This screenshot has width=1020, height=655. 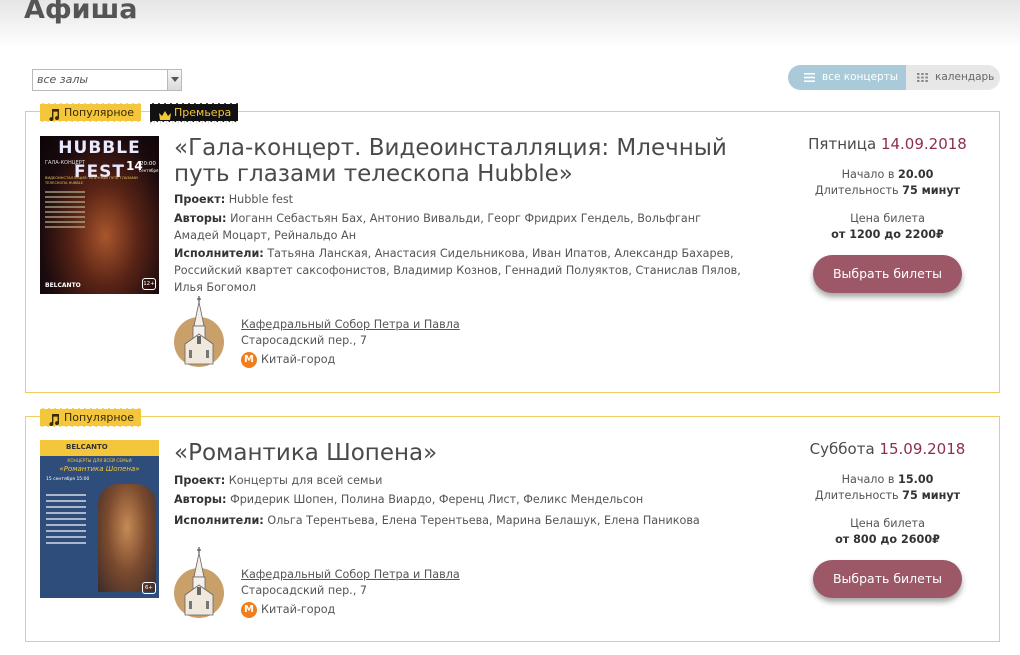 What do you see at coordinates (149, 170) in the screenshot?
I see `poster-month: сентября` at bounding box center [149, 170].